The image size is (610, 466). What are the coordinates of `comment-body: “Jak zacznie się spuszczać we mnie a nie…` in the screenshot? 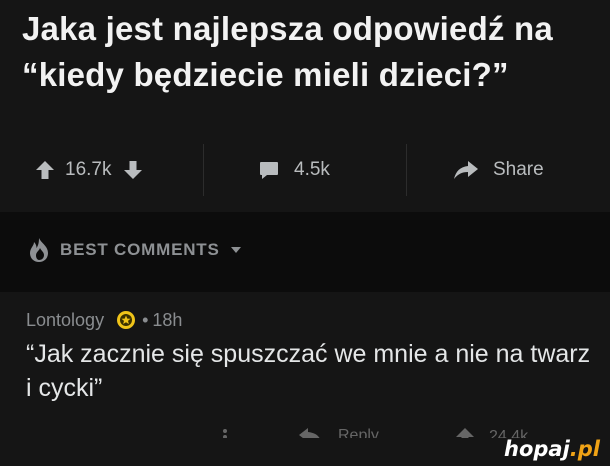 It's located at (308, 371).